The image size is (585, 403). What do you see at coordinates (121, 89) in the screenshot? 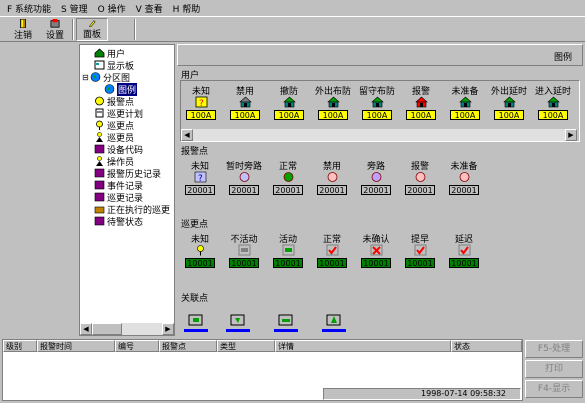
I see `tree-item-legend: 图例` at bounding box center [121, 89].